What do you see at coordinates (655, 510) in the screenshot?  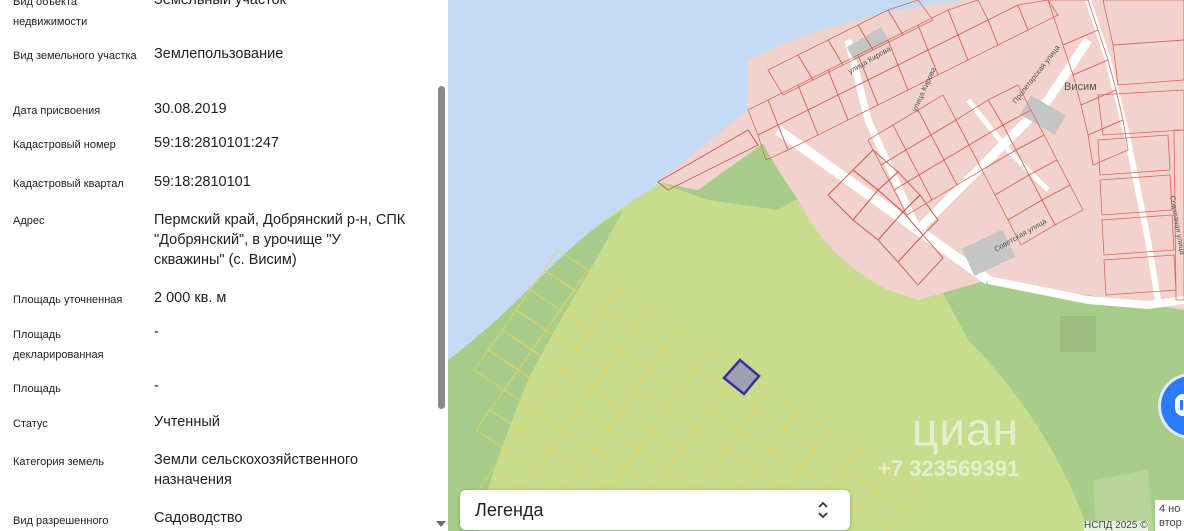 I see `legend-dropdown: Легенда` at bounding box center [655, 510].